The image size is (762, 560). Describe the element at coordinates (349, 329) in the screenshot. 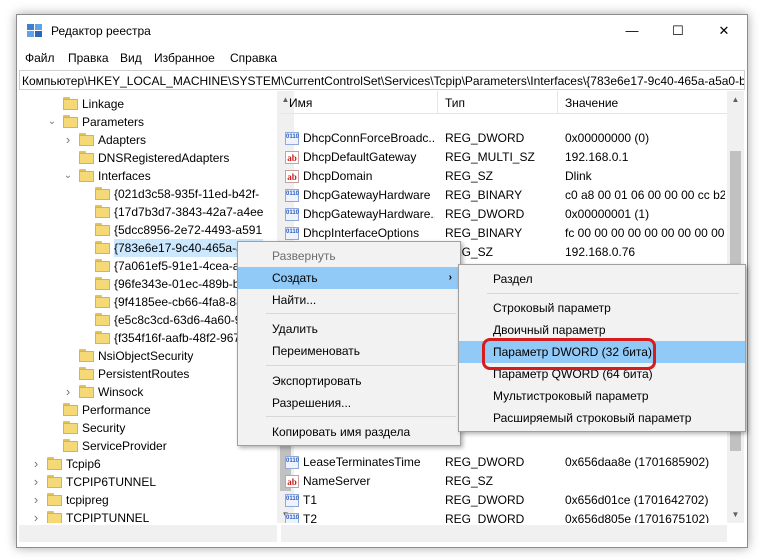

I see `menu-item-delete: Удалить` at that location.